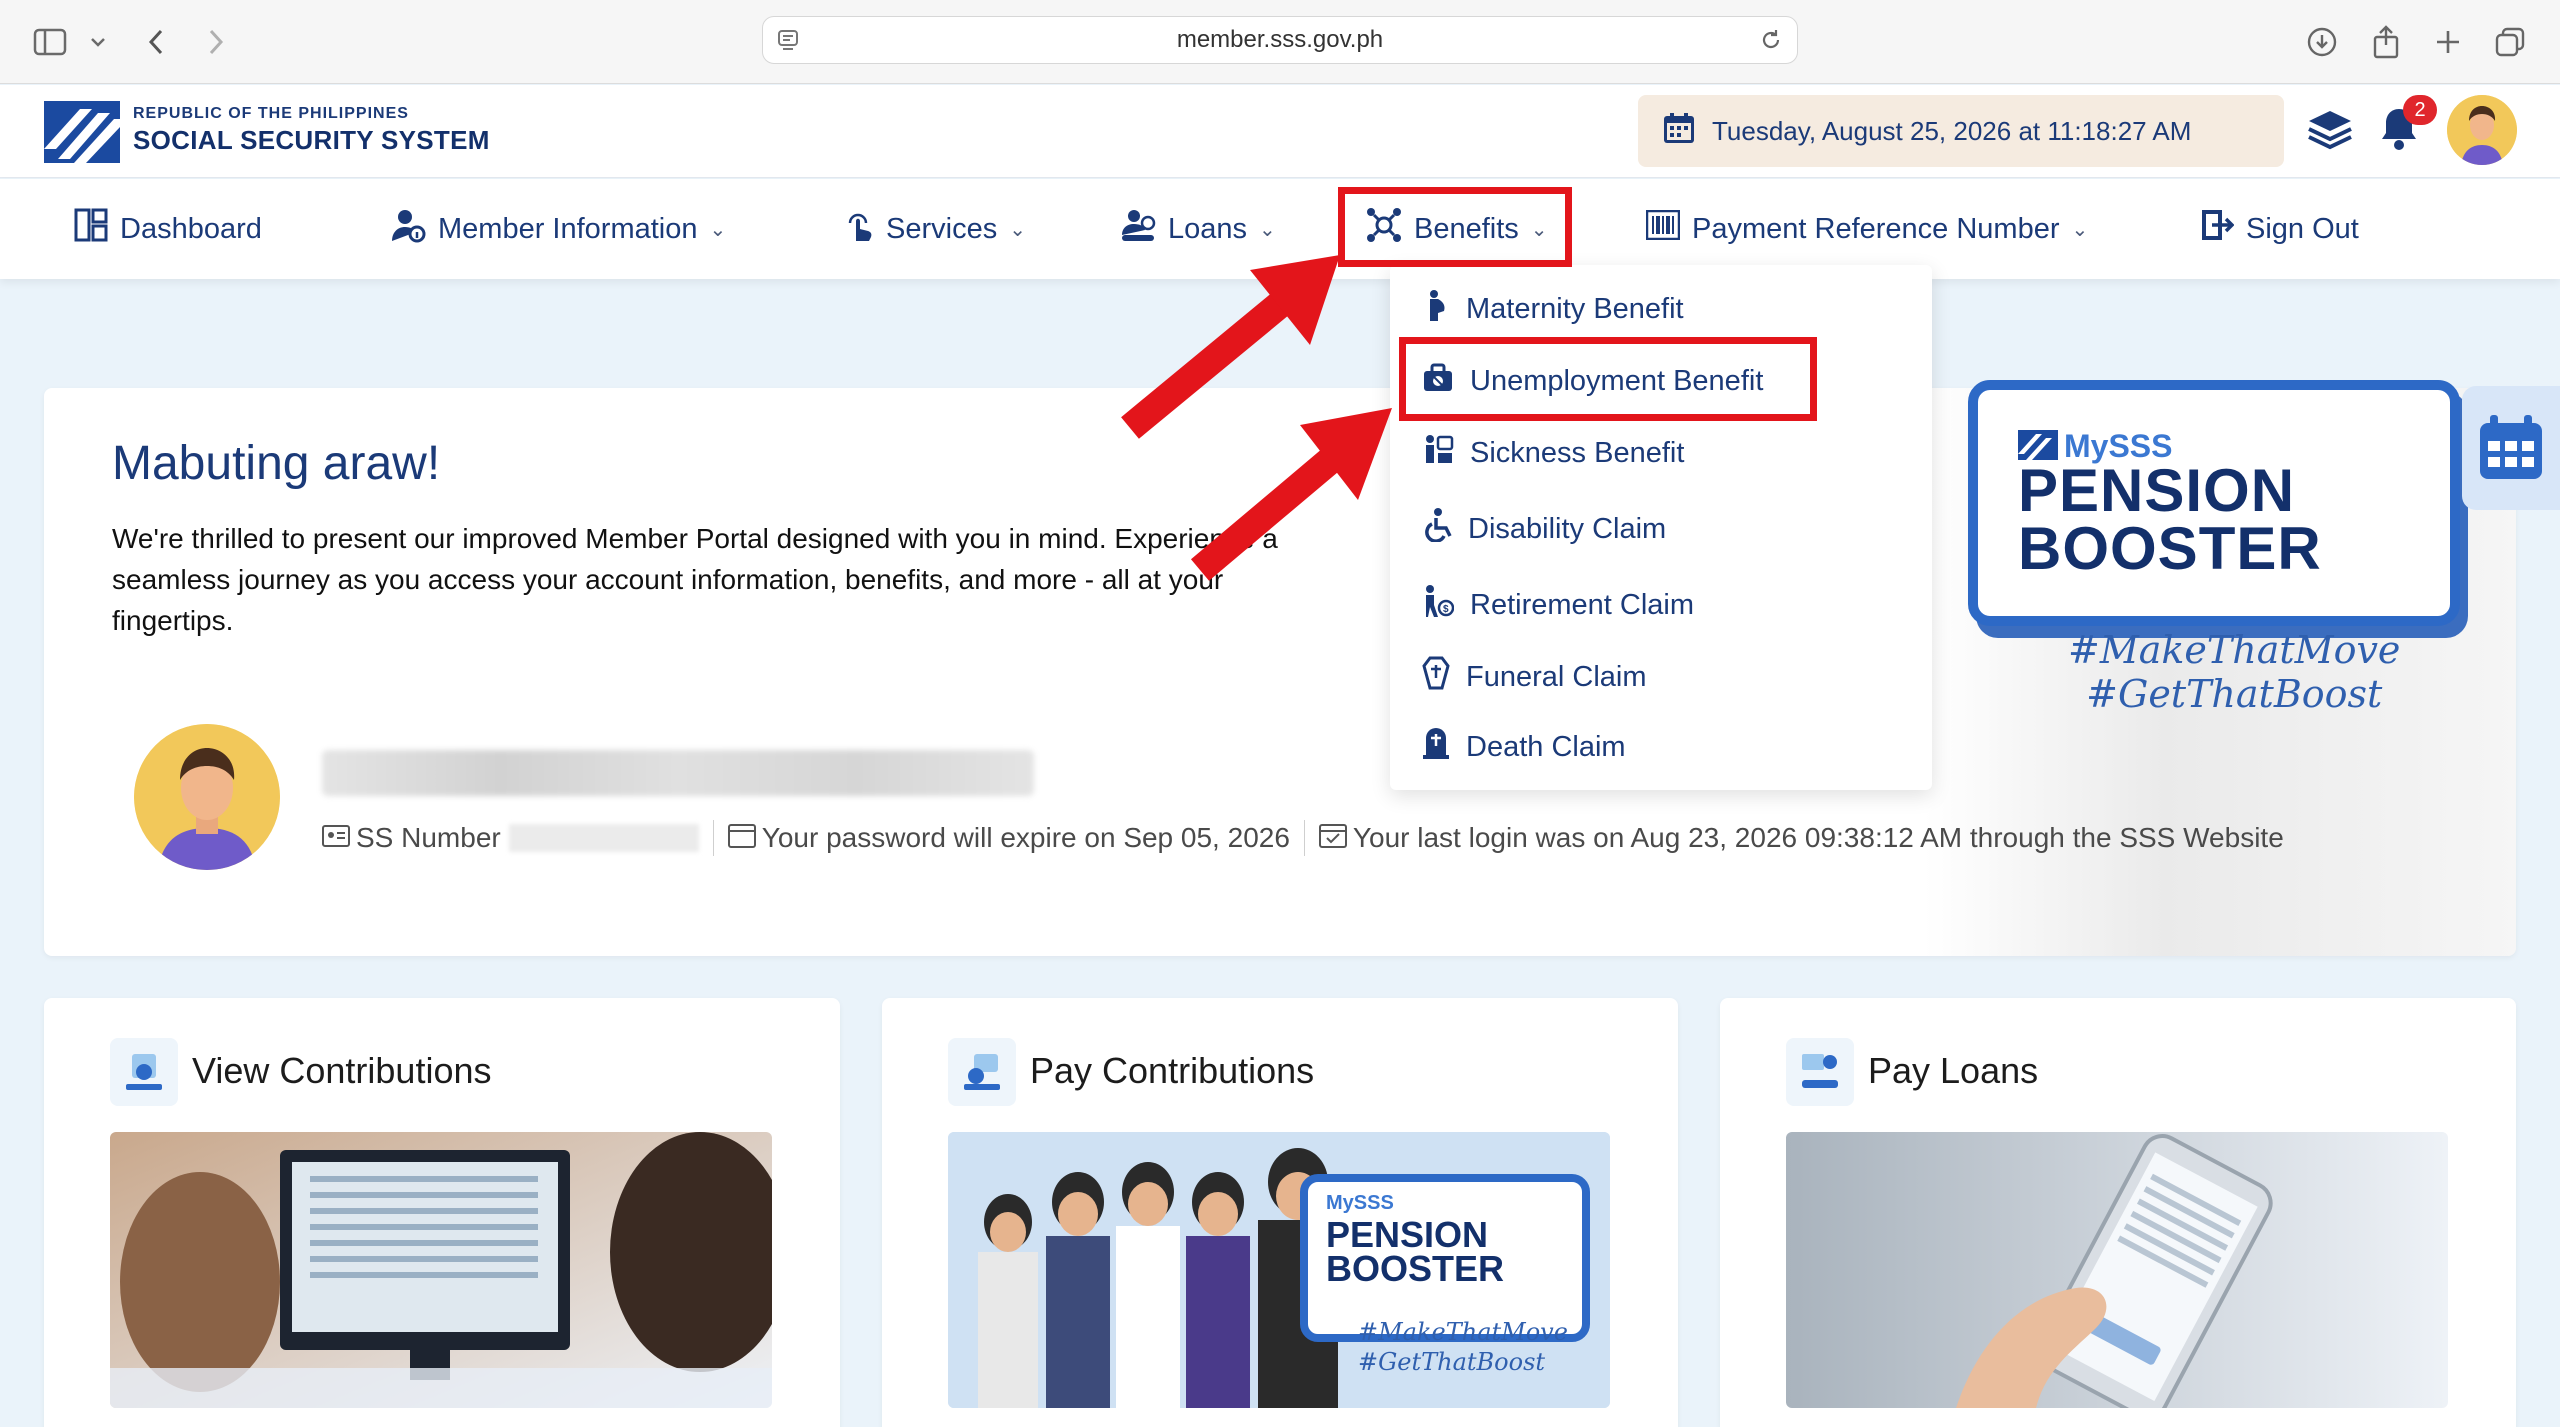  Describe the element at coordinates (678, 773) in the screenshot. I see `member-name-redacted` at that location.